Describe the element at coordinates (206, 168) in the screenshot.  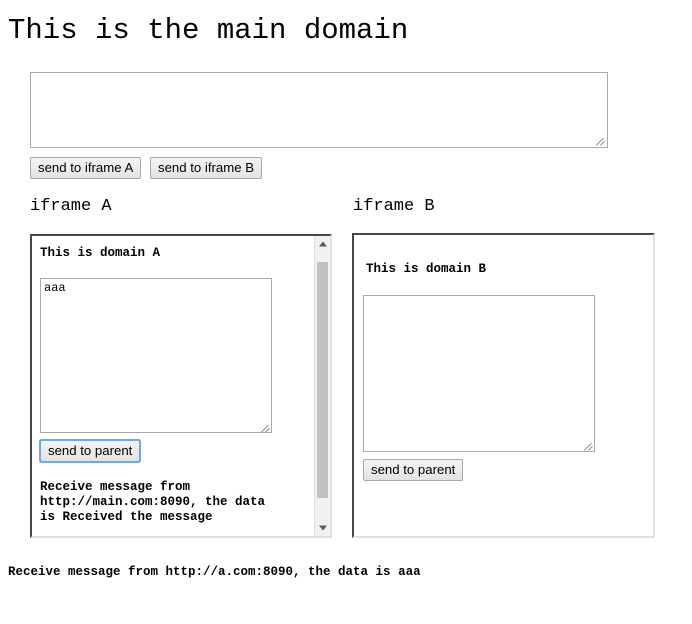
I see `send-to-iframe-b-button: send to iframe B` at that location.